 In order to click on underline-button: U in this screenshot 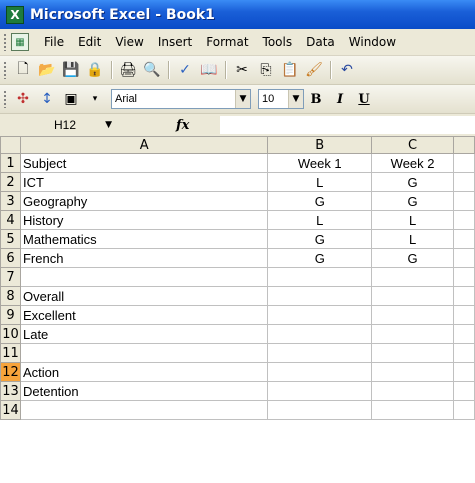, I will do `click(364, 99)`.